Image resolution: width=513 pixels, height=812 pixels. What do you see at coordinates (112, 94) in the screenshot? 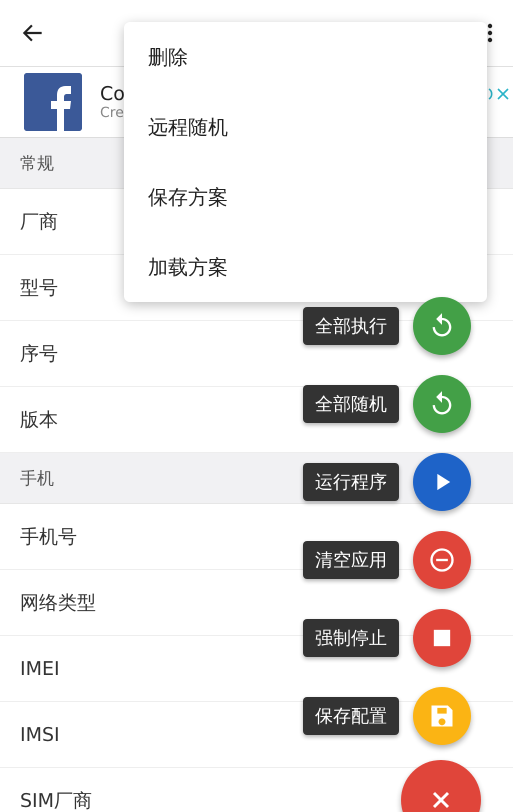
I see `ad-title: Co` at bounding box center [112, 94].